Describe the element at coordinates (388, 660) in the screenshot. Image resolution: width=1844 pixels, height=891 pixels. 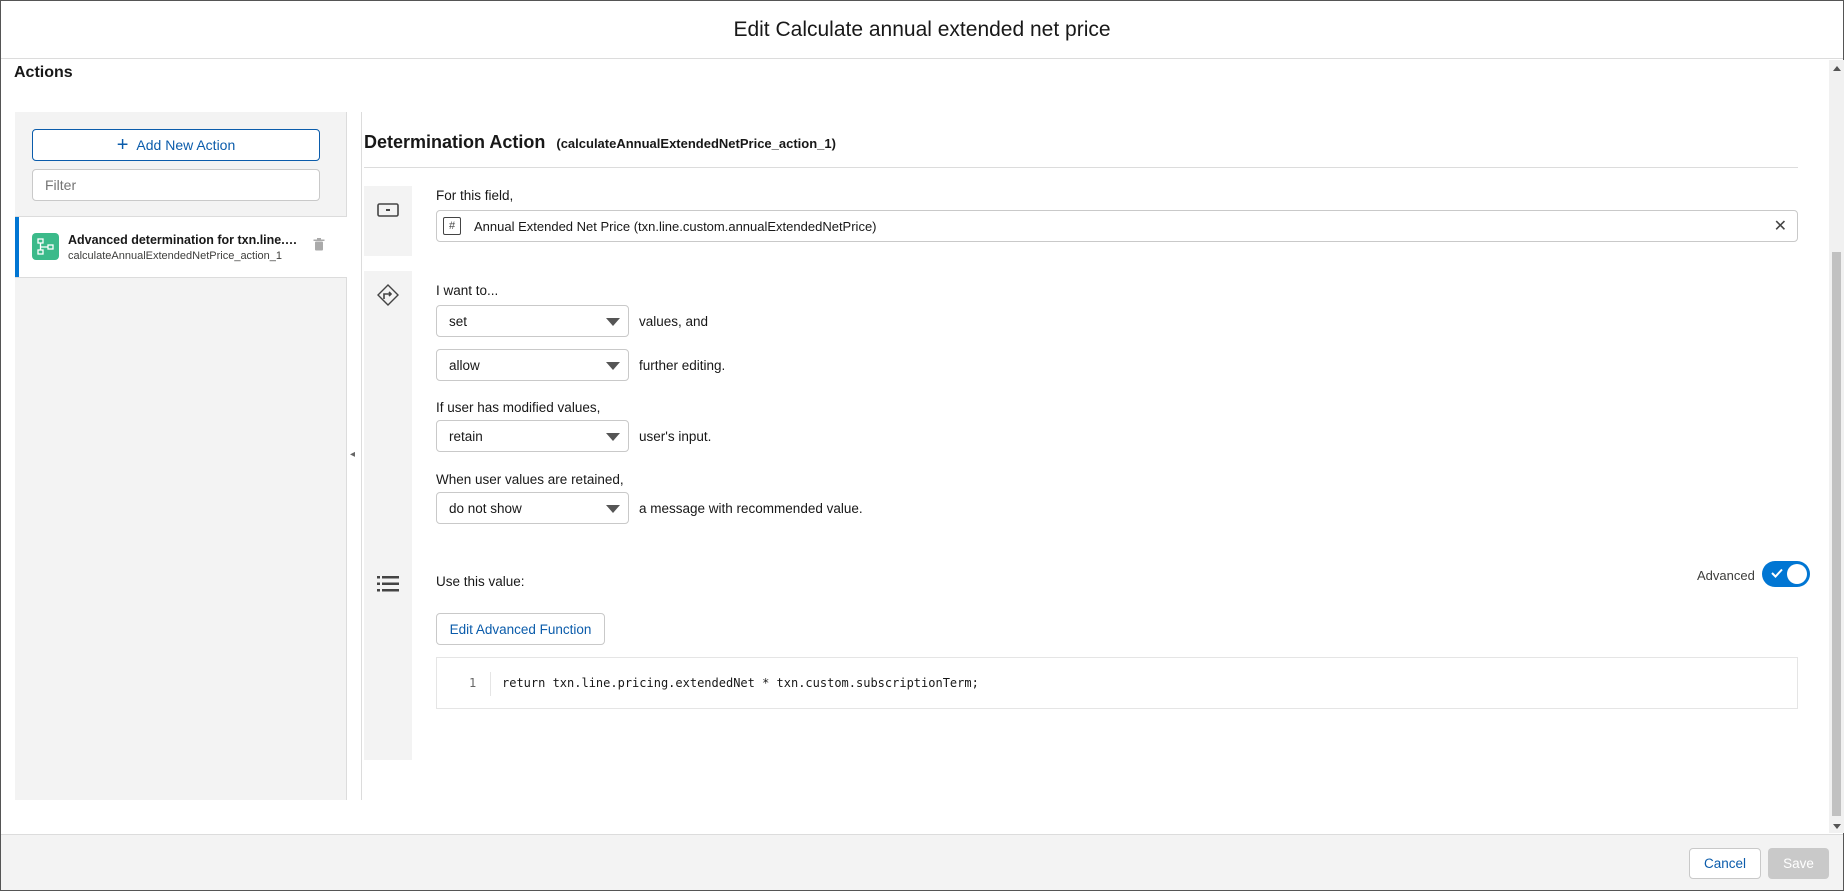
I see `value-section-icon-column` at that location.